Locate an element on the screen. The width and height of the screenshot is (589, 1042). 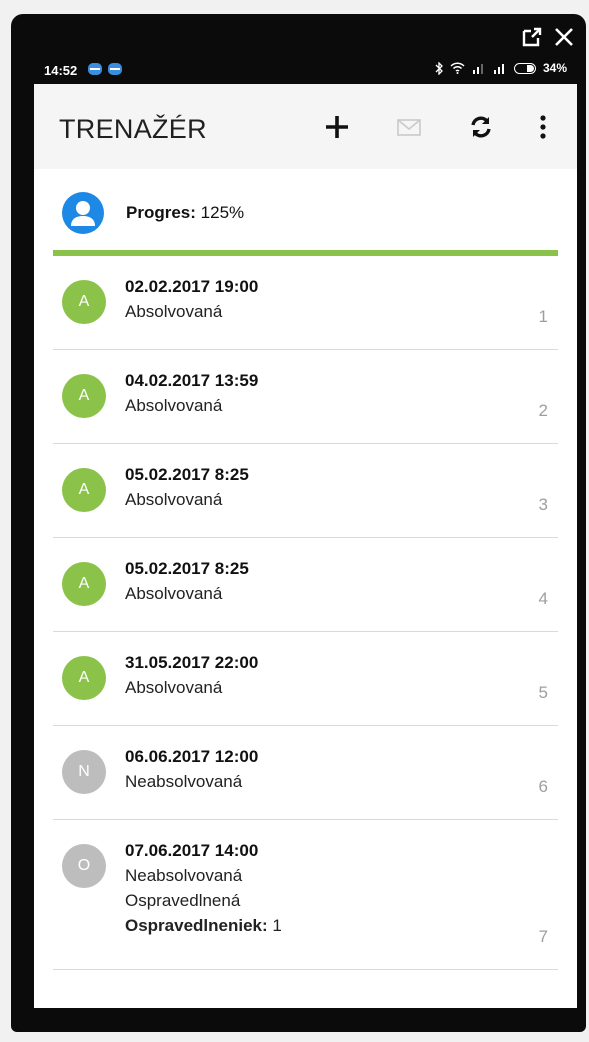
item-date: 07.06.2017 14:00 is located at coordinates (192, 850).